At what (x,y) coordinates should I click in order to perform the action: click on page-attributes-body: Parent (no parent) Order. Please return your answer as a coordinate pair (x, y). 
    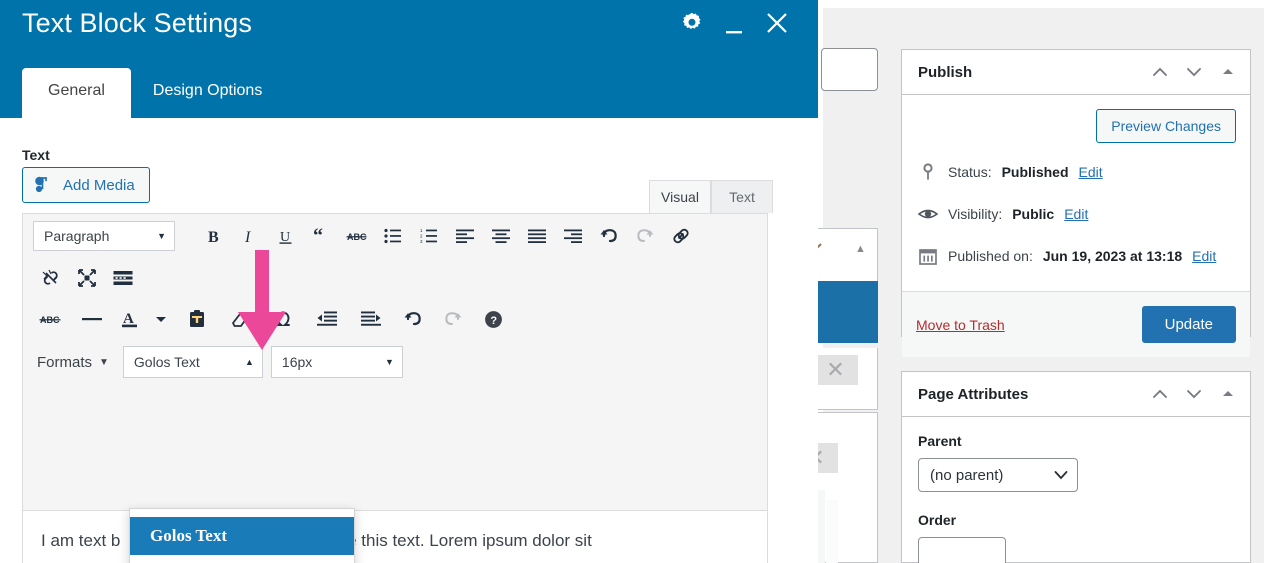
    Looking at the image, I should click on (1076, 490).